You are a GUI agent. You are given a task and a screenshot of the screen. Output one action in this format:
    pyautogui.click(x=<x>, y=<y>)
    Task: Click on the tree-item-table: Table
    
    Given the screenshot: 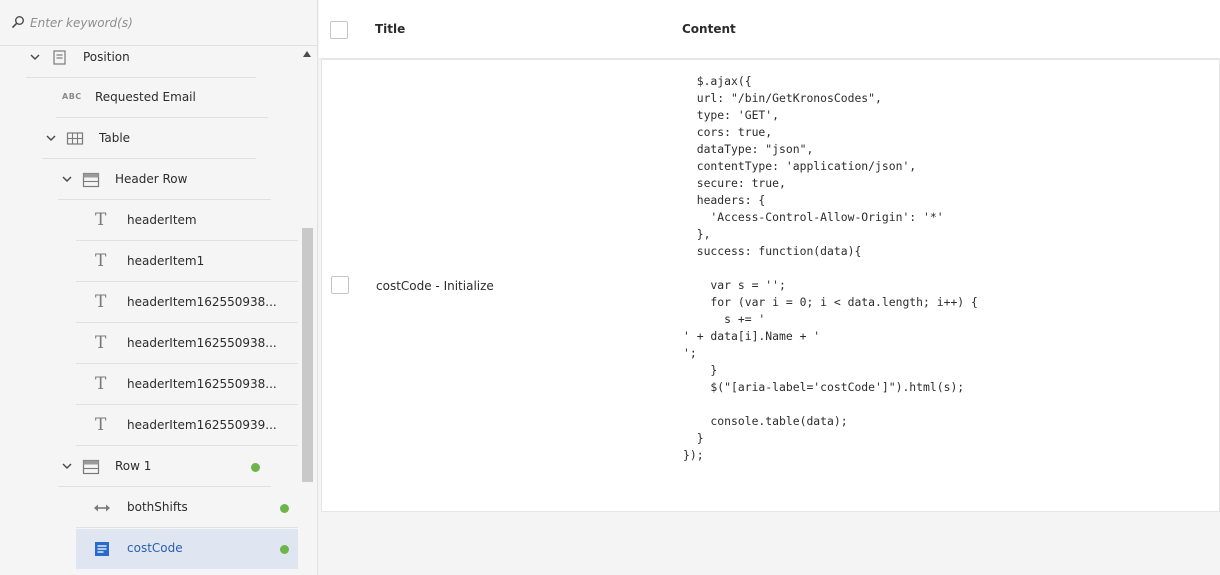 What is the action you would take?
    pyautogui.click(x=149, y=139)
    